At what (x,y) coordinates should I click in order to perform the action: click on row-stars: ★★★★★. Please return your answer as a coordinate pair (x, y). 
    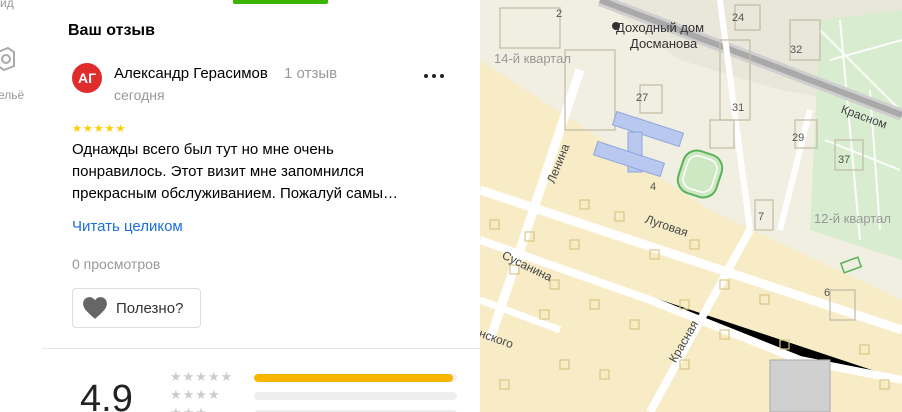
    Looking at the image, I should click on (202, 376).